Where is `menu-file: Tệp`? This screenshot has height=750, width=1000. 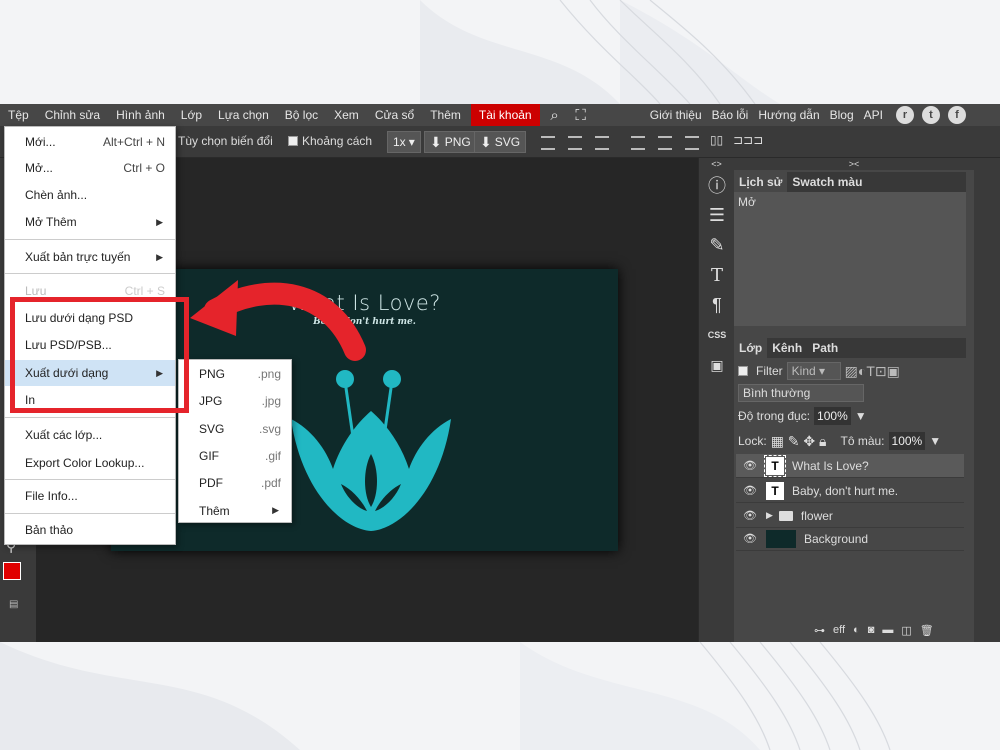
menu-file: Tệp is located at coordinates (18, 115).